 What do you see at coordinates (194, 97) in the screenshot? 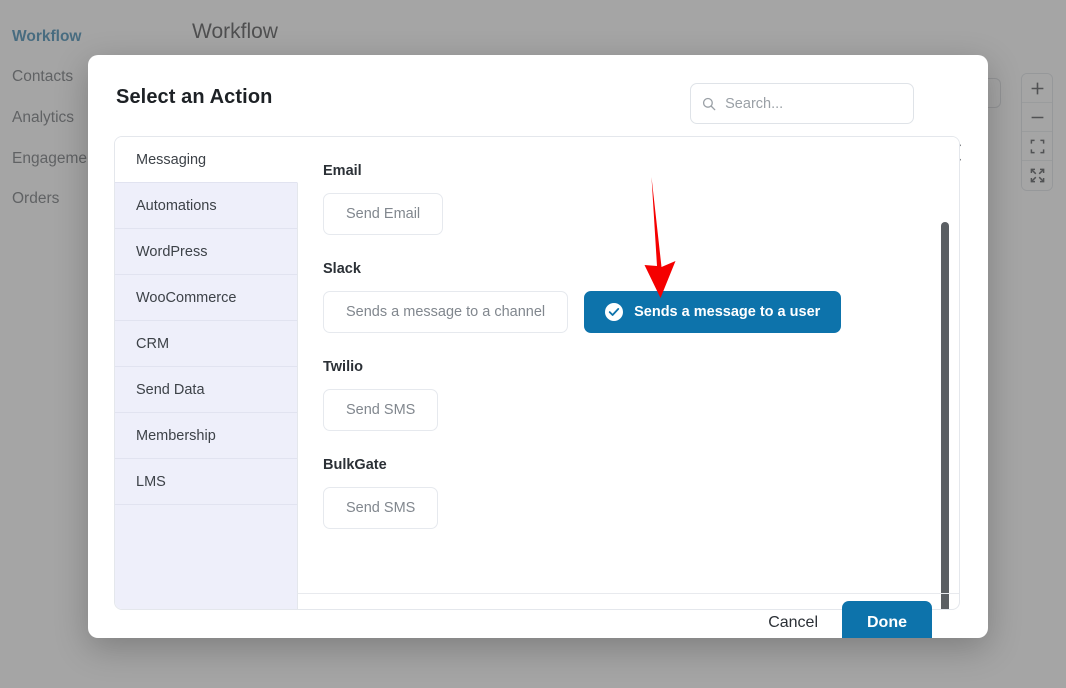
I see `modal-title: Select an Action` at bounding box center [194, 97].